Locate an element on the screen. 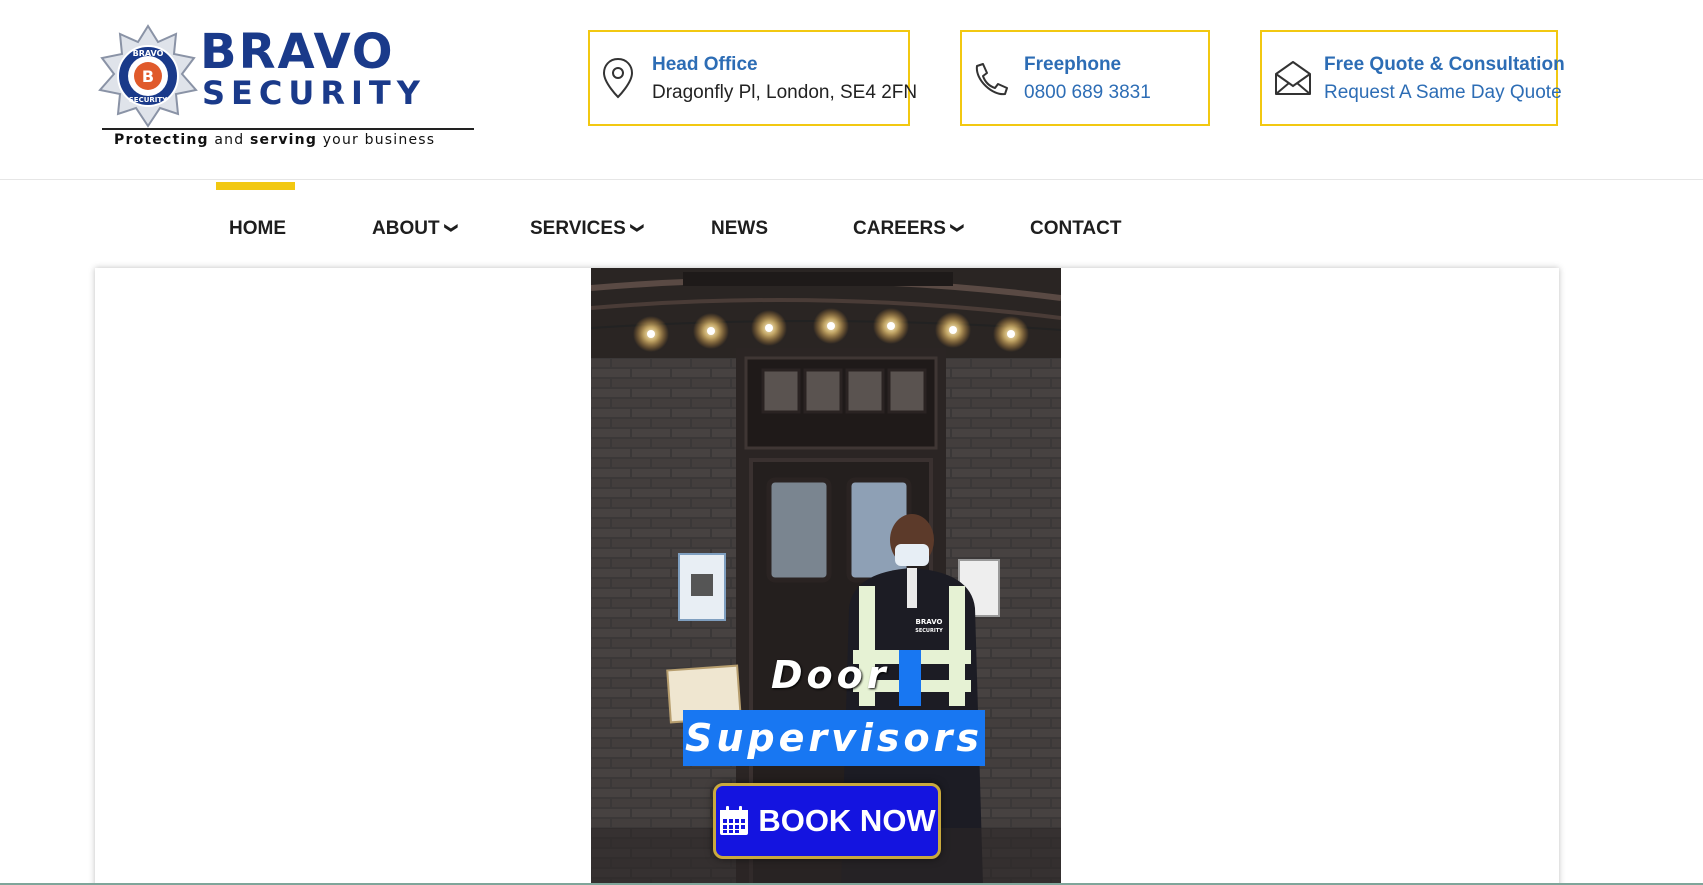 Image resolution: width=1703 pixels, height=885 pixels. nav-item-about: ABOUT ❯ is located at coordinates (416, 229).